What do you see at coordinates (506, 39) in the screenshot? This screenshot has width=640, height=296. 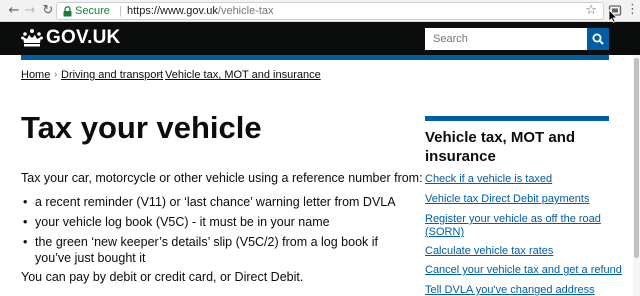 I see `search-input` at bounding box center [506, 39].